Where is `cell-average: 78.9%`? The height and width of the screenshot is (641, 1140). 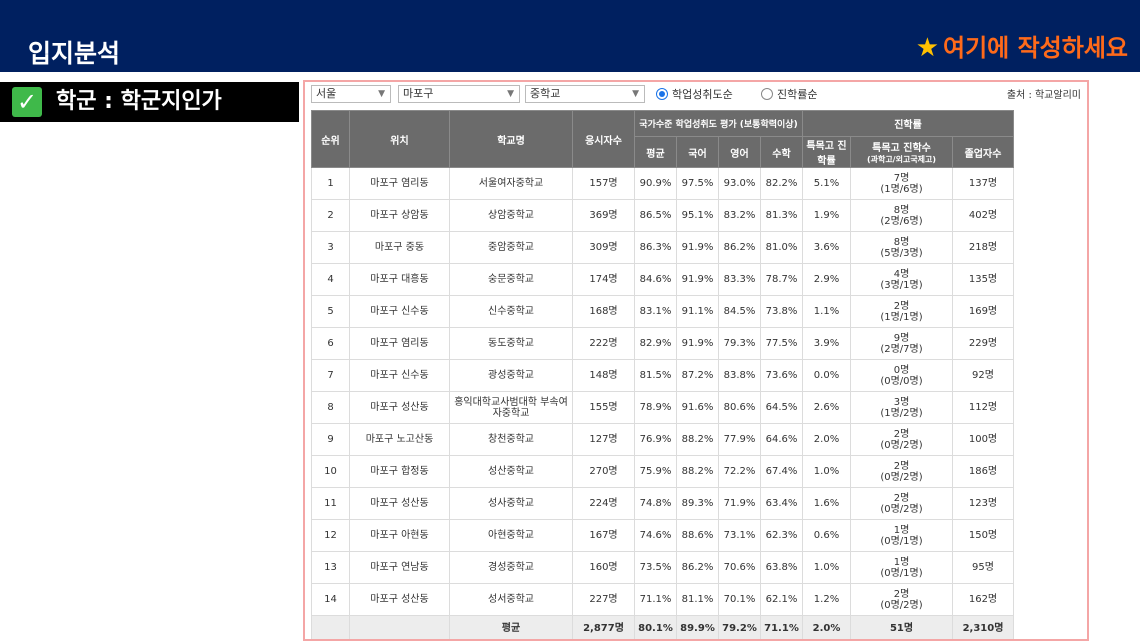 cell-average: 78.9% is located at coordinates (655, 407).